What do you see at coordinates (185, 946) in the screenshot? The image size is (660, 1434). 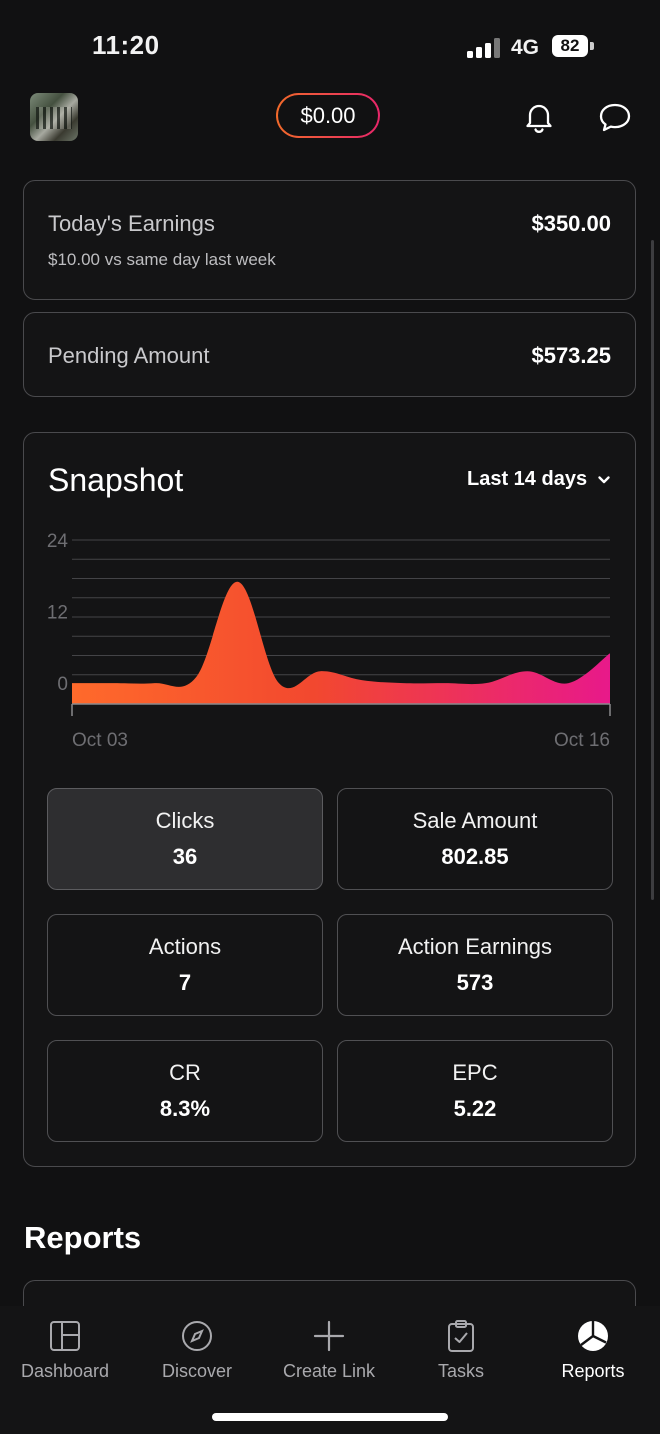 I see `stat-label: Actions` at bounding box center [185, 946].